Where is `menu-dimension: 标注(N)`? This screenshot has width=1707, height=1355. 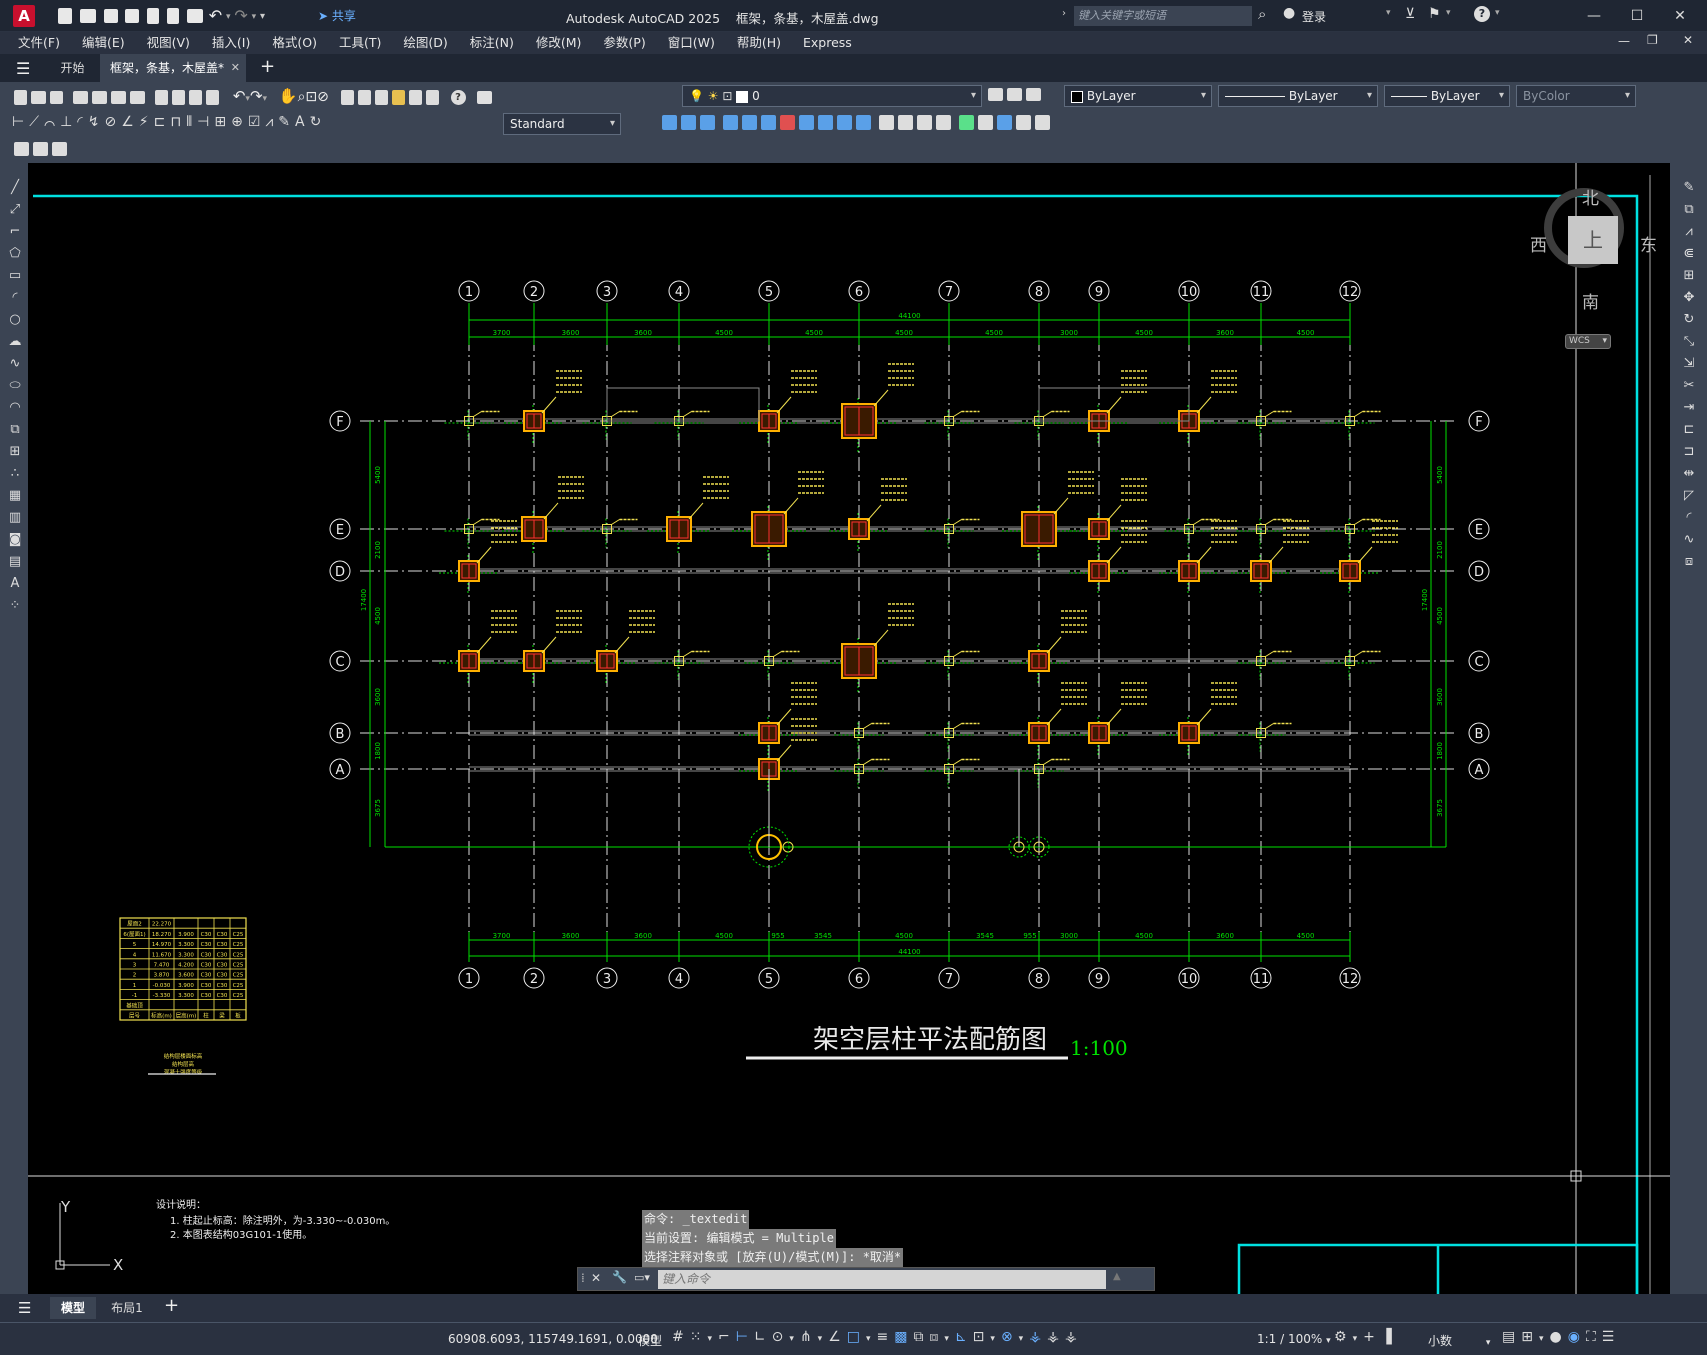
menu-dimension: 标注(N) is located at coordinates (492, 43).